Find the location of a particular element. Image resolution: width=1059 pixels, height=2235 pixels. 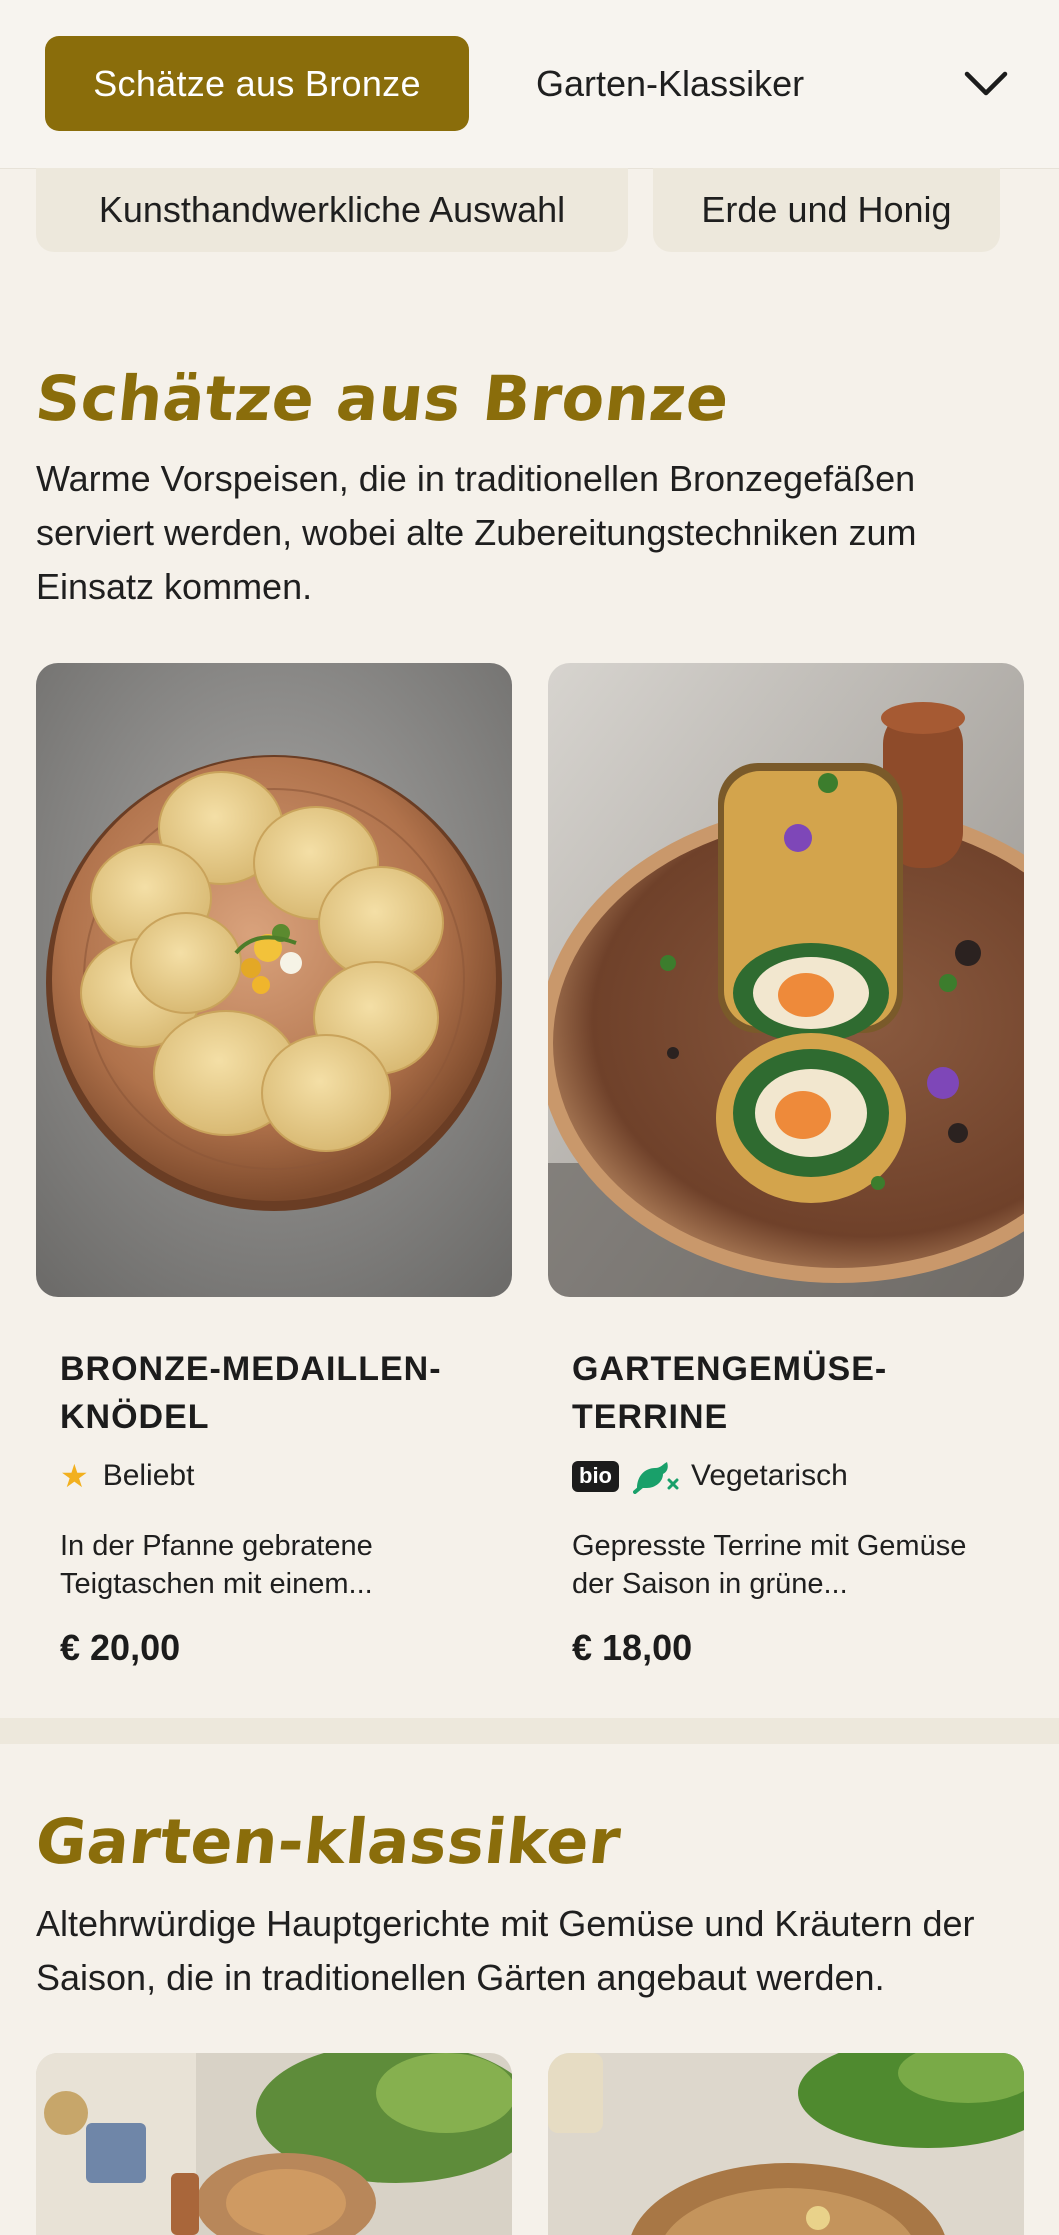

nav-tab-erde-und-honig: Erde und Honig is located at coordinates (826, 210).